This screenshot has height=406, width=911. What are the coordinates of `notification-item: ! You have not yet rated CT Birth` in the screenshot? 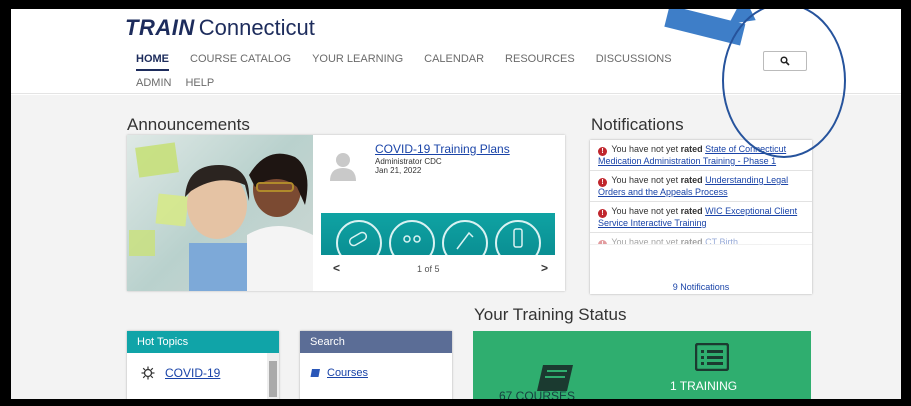 It's located at (701, 239).